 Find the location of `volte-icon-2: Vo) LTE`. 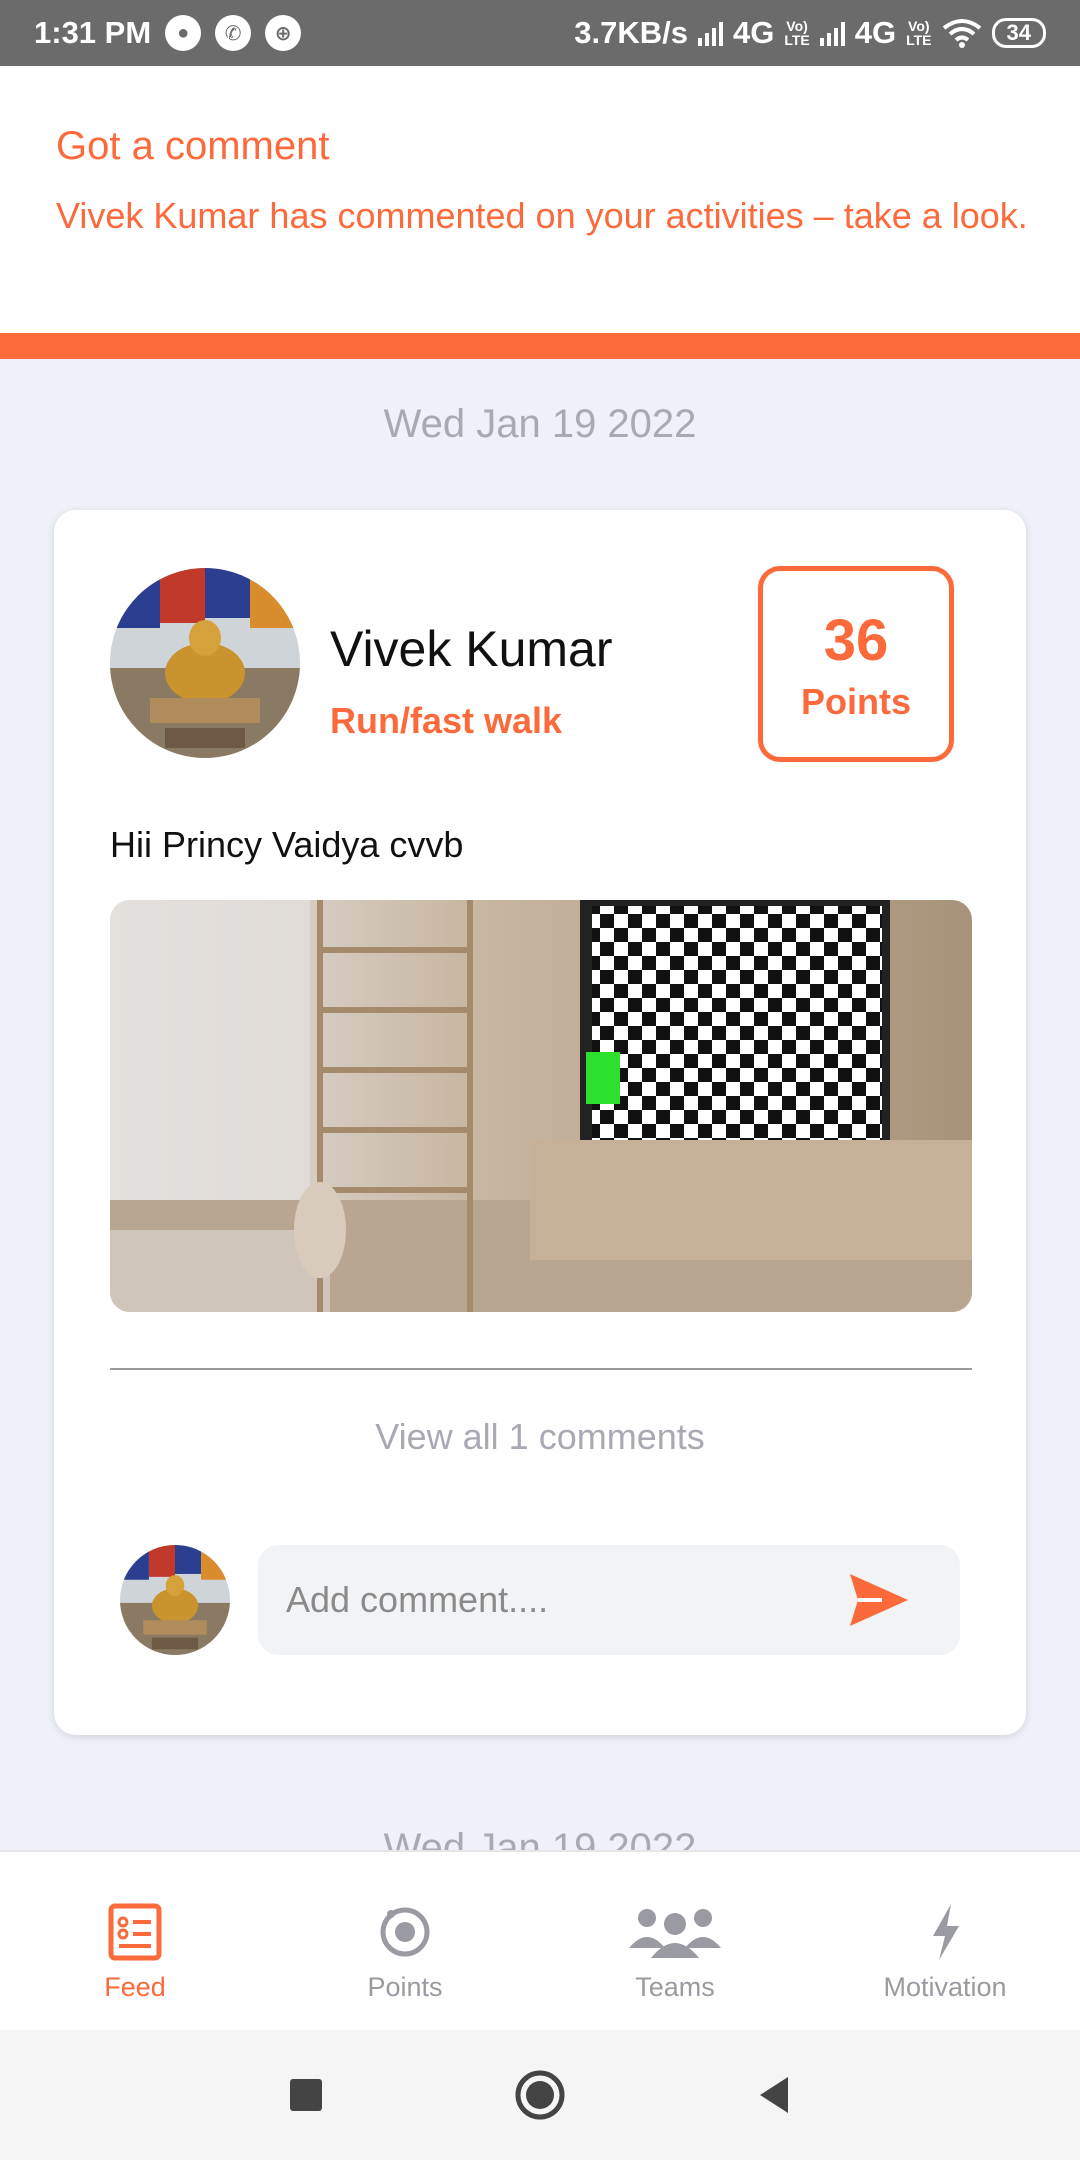

volte-icon-2: Vo) LTE is located at coordinates (918, 33).